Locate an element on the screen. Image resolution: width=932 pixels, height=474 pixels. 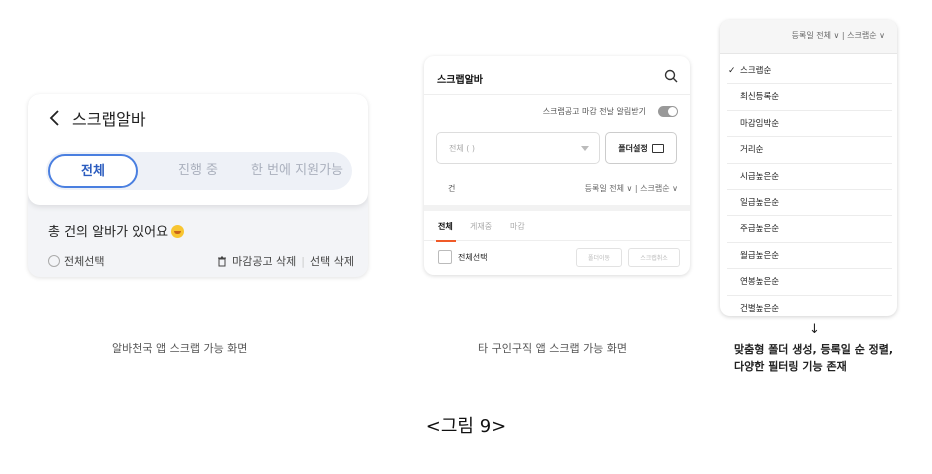
sort-option-monthly: 월급높은순 is located at coordinates (809, 256).